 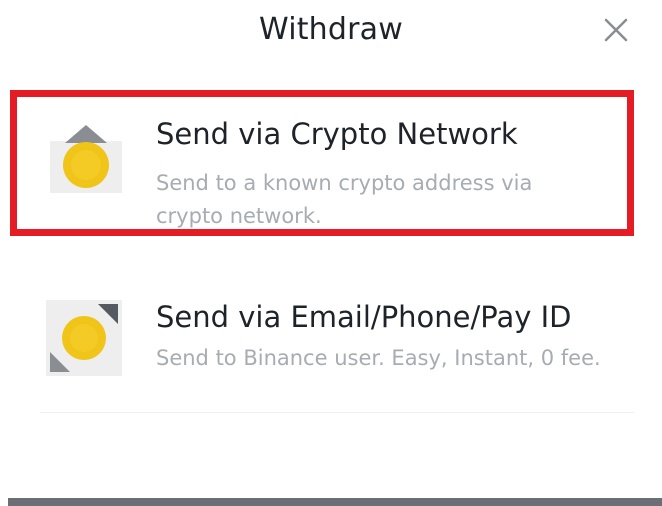 What do you see at coordinates (86, 159) in the screenshot?
I see `crypto-network-icon` at bounding box center [86, 159].